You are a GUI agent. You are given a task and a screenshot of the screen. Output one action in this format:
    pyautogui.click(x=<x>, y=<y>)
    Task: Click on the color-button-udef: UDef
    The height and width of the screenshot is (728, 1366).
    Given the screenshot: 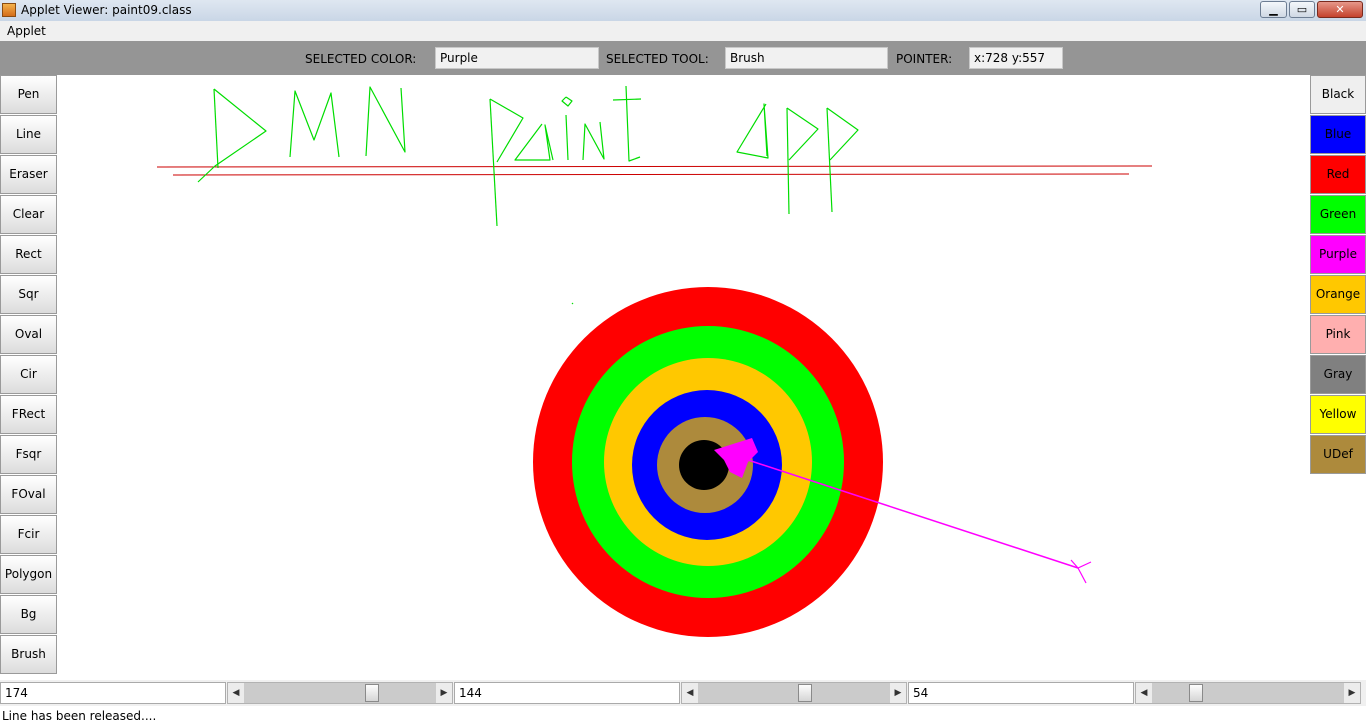 What is the action you would take?
    pyautogui.click(x=1338, y=454)
    